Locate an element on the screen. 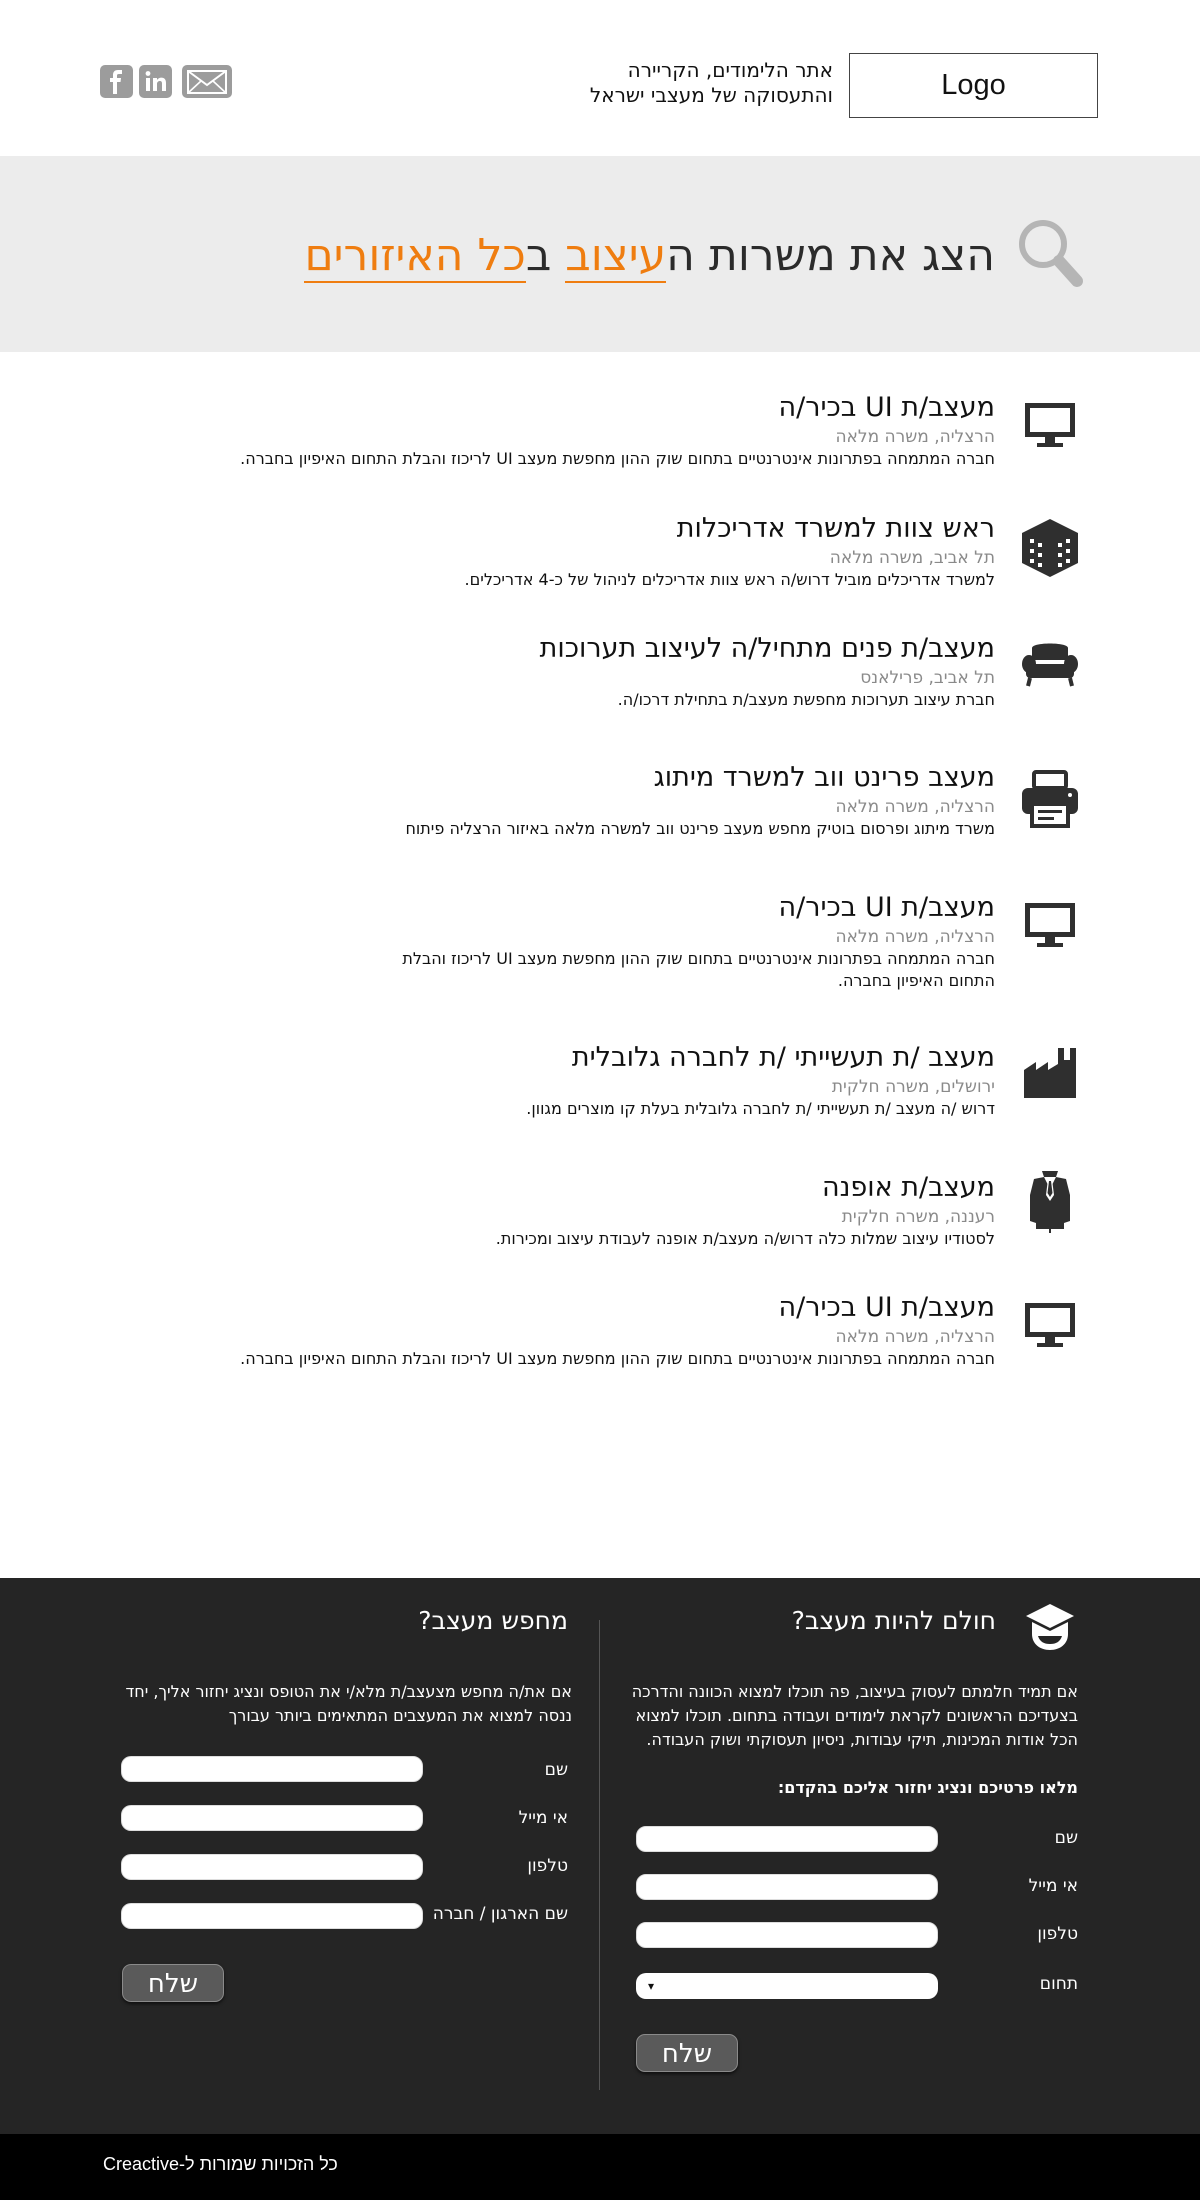  suit-icon is located at coordinates (1050, 1202).